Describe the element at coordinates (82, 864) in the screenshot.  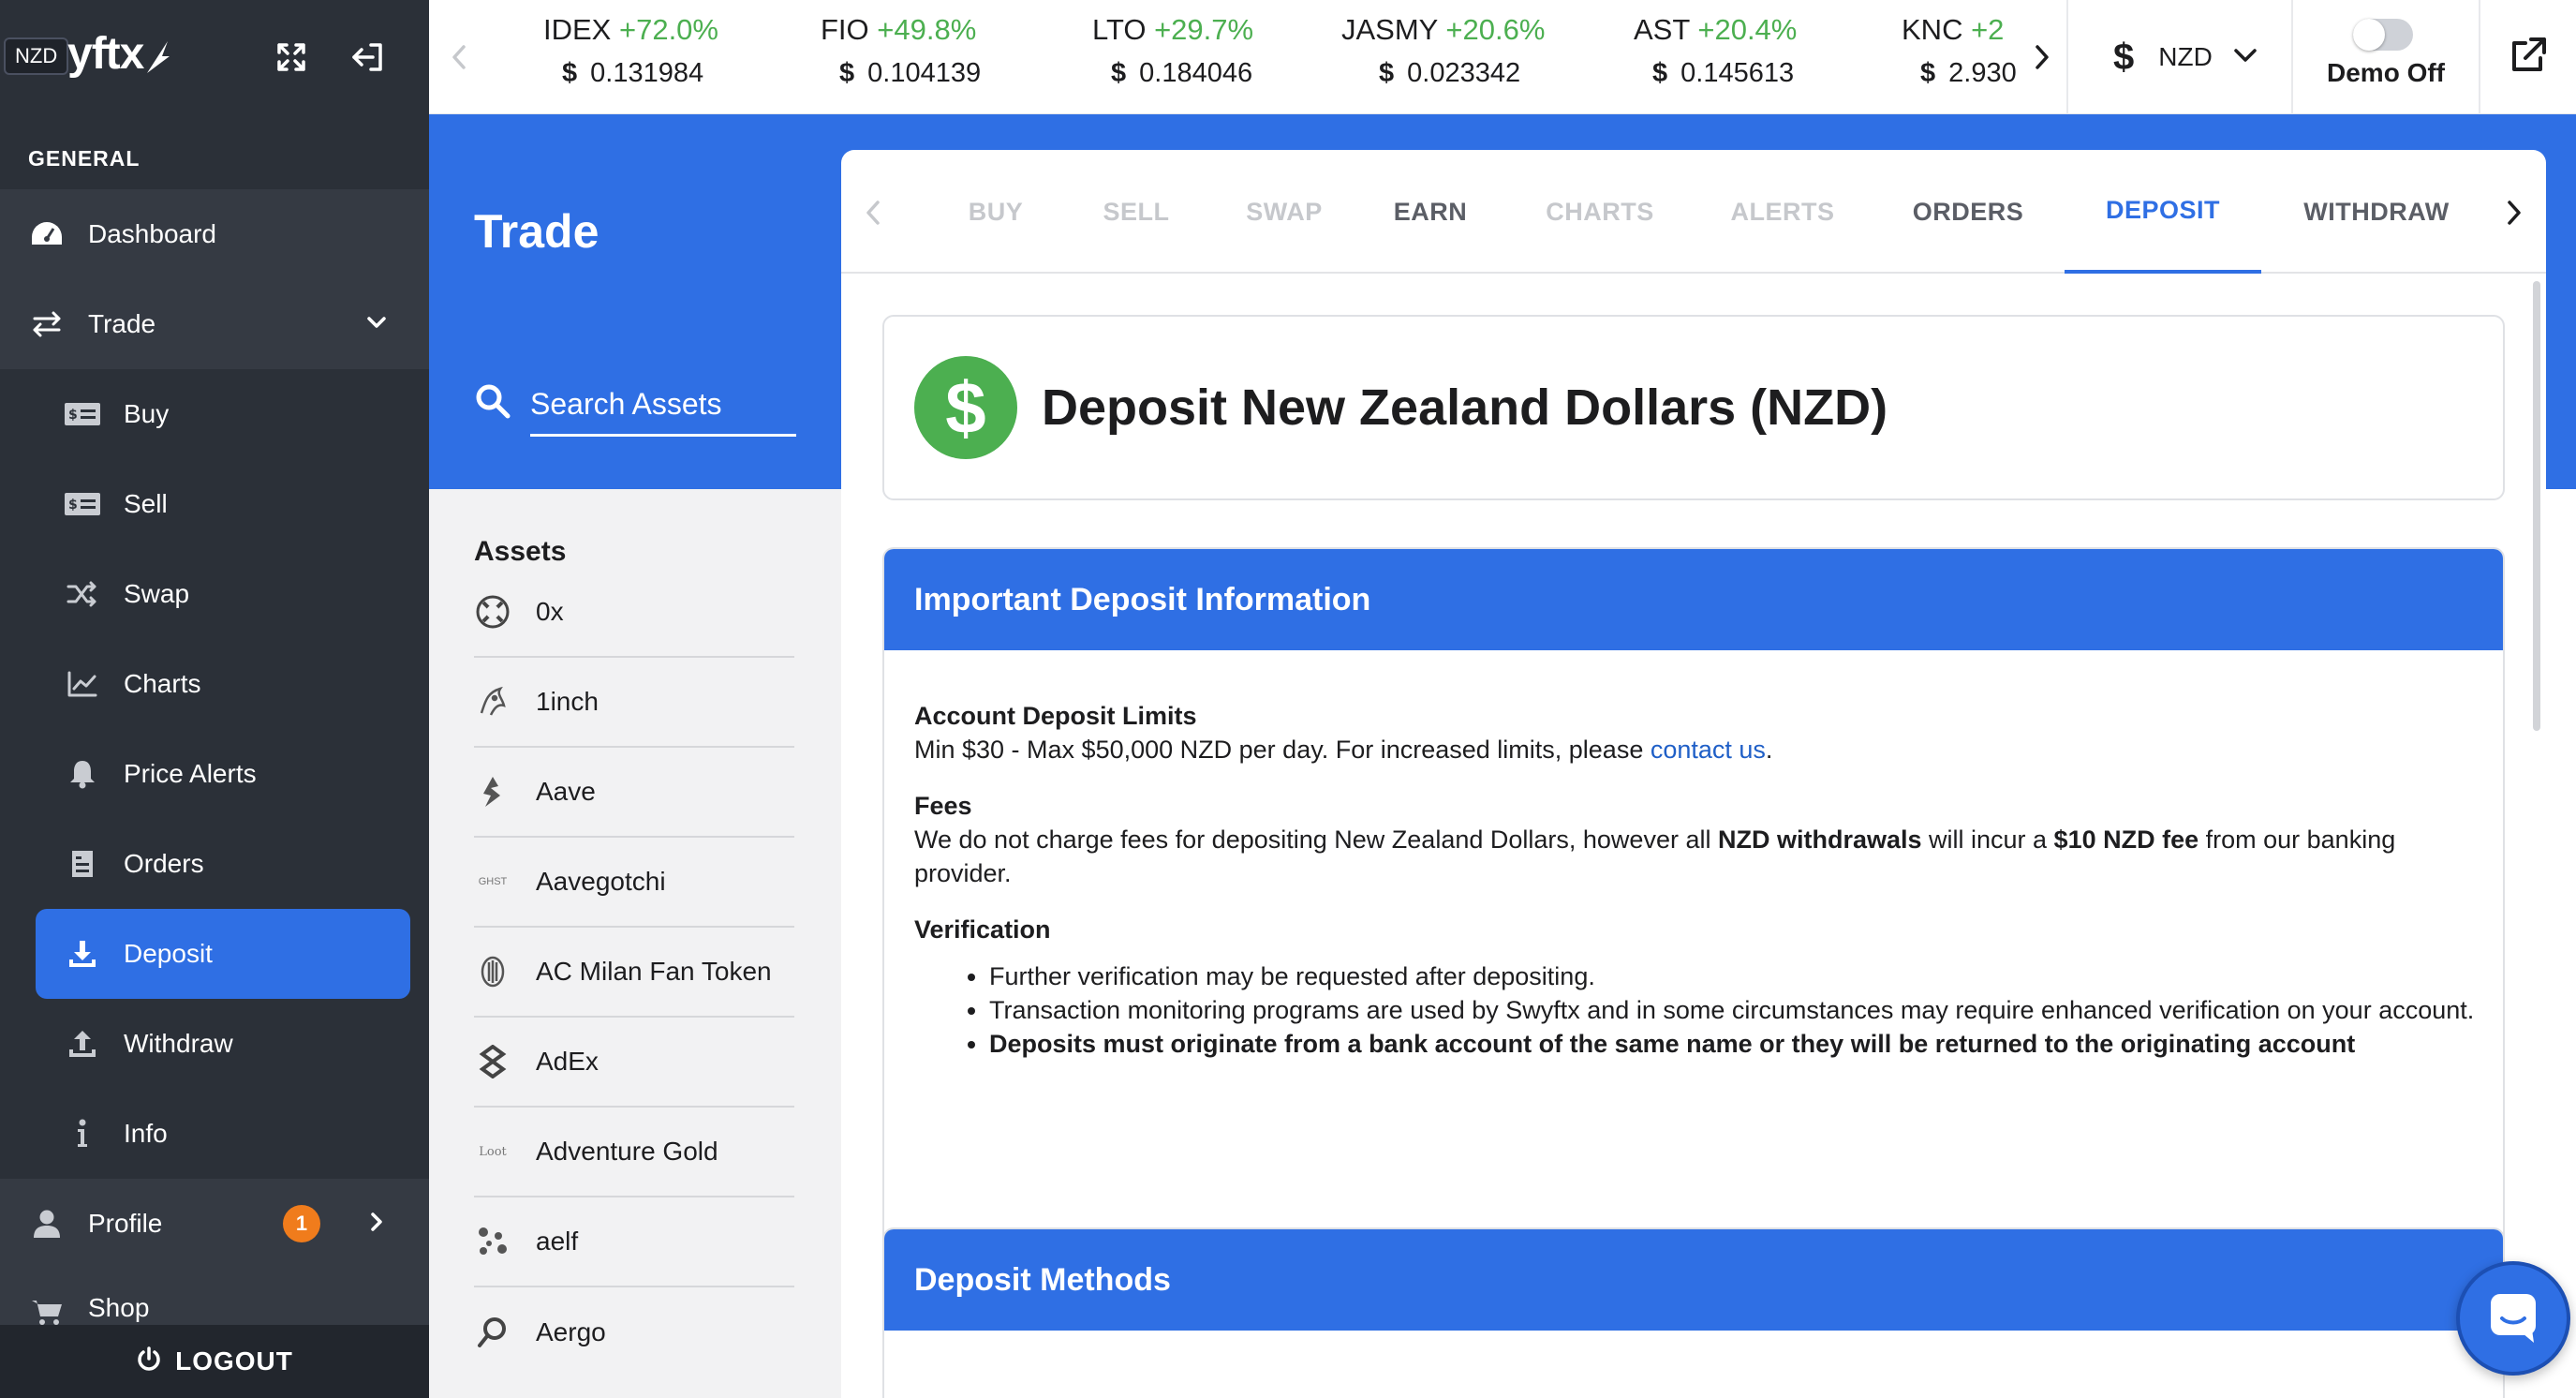
I see `receipt-icon` at that location.